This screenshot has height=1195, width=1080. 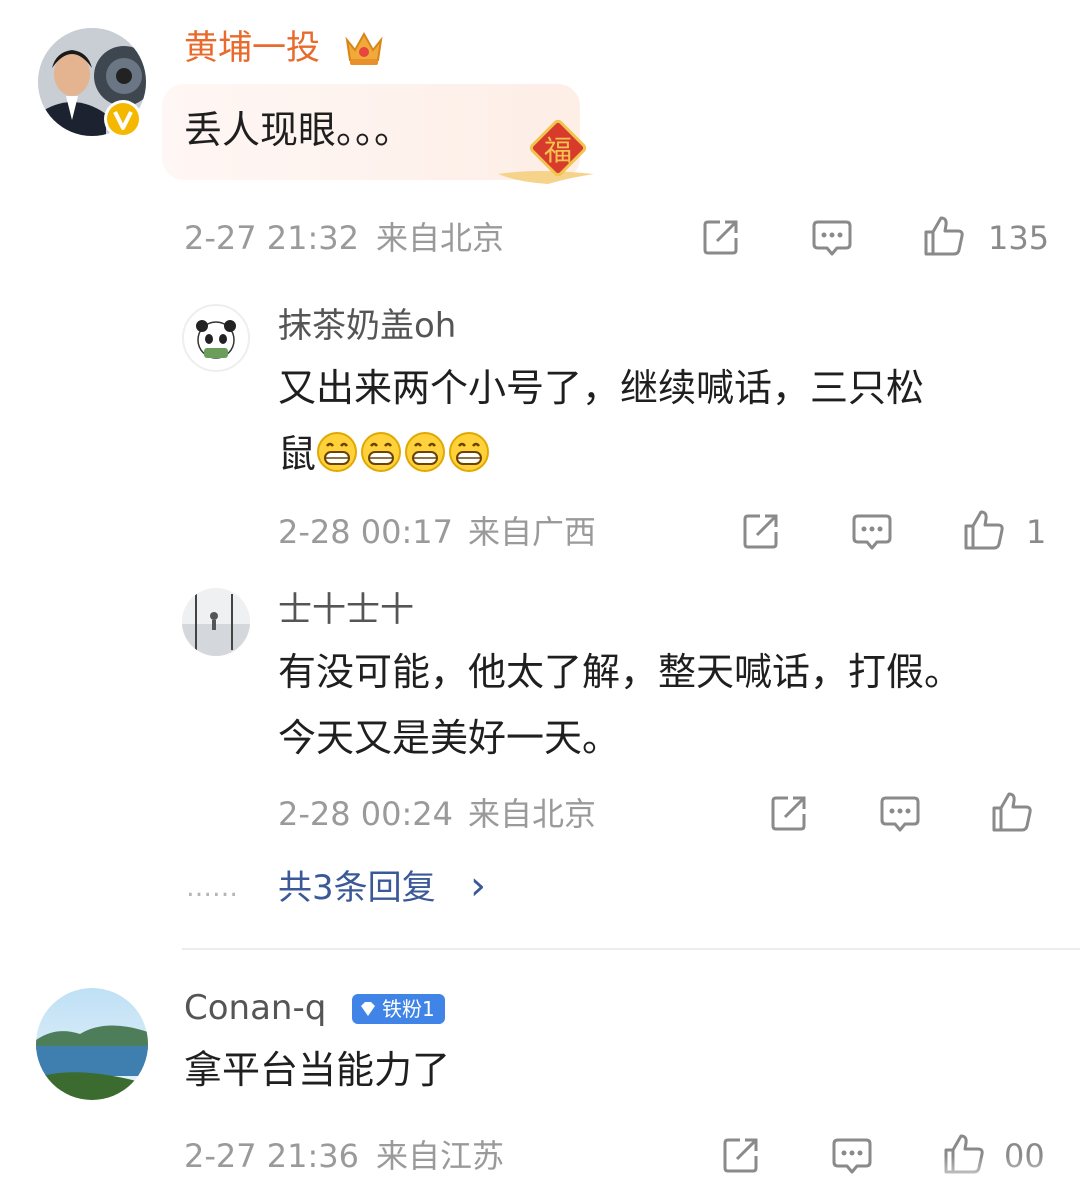 What do you see at coordinates (532, 532) in the screenshot?
I see `reply-location: 来自广西` at bounding box center [532, 532].